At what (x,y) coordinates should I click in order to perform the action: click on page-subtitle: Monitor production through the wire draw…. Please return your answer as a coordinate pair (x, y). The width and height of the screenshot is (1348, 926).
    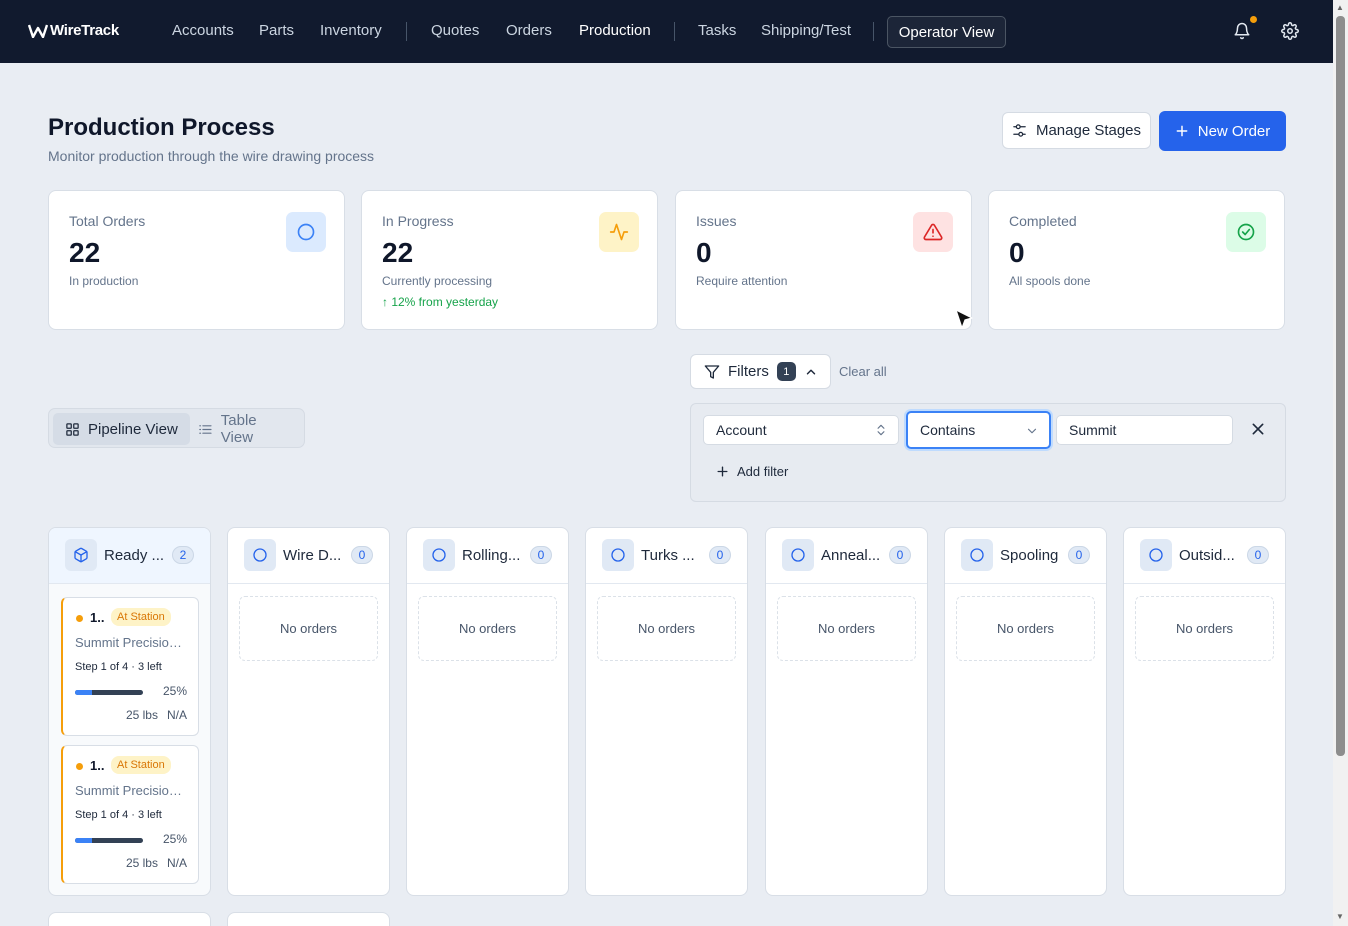
    Looking at the image, I should click on (211, 156).